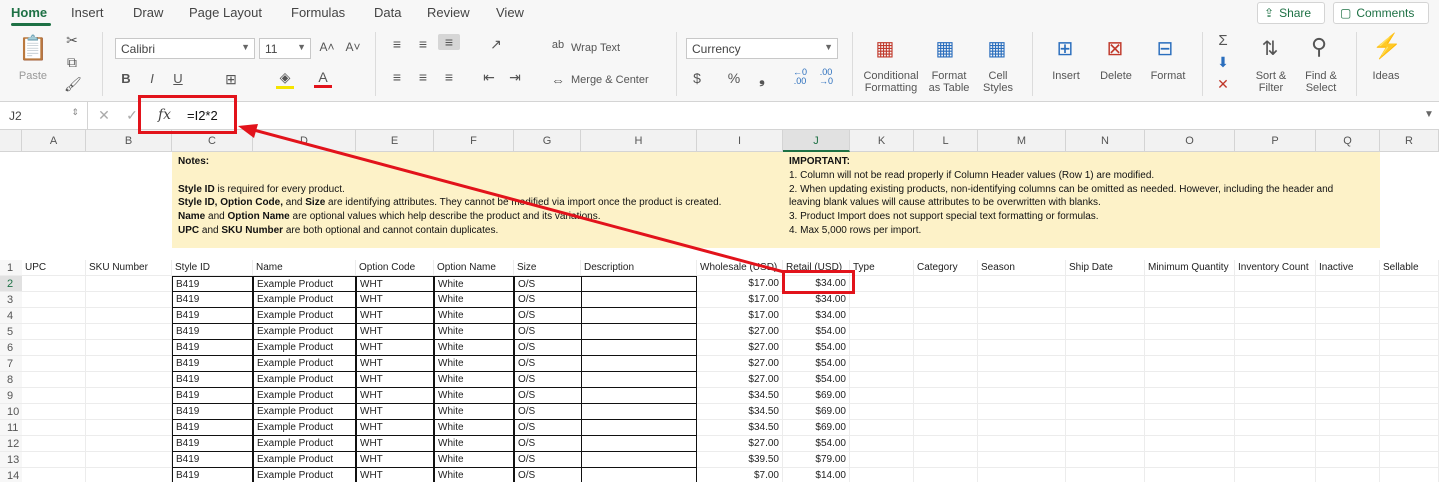  What do you see at coordinates (1223, 40) in the screenshot?
I see `autosum-icon: Σ` at bounding box center [1223, 40].